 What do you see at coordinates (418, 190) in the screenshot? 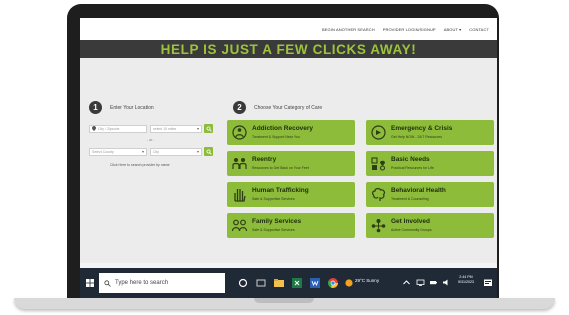
I see `category-title: Behavioral Health` at bounding box center [418, 190].